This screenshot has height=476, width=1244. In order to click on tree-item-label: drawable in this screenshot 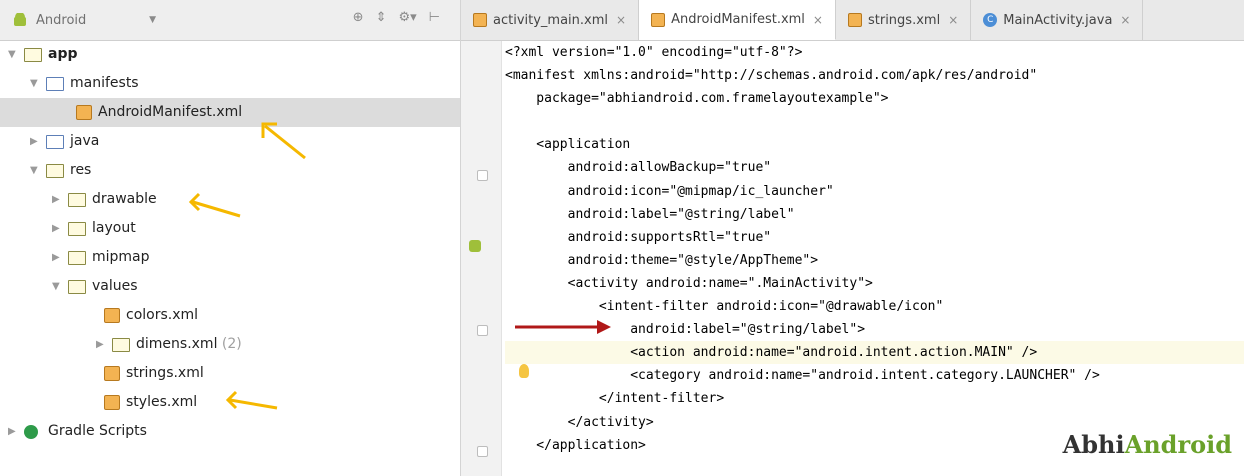, I will do `click(124, 199)`.